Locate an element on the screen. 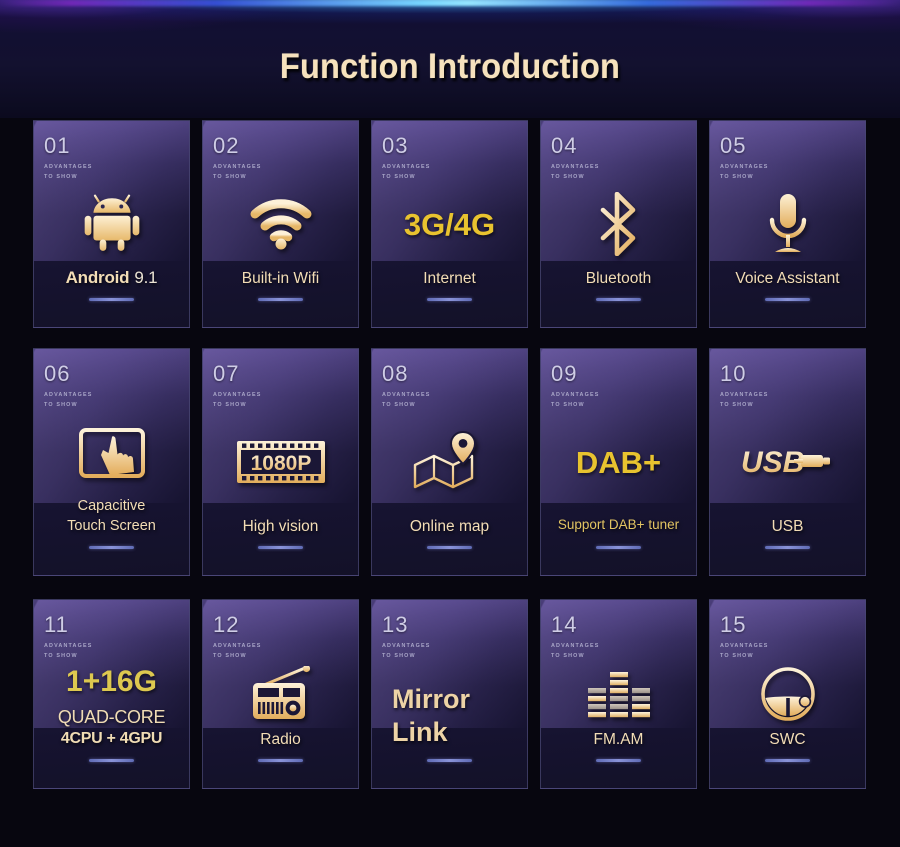 Image resolution: width=900 pixels, height=847 pixels. feature-card-high-vision: 07 ADVANTAGES TO SHOW 1080P High vision is located at coordinates (280, 462).